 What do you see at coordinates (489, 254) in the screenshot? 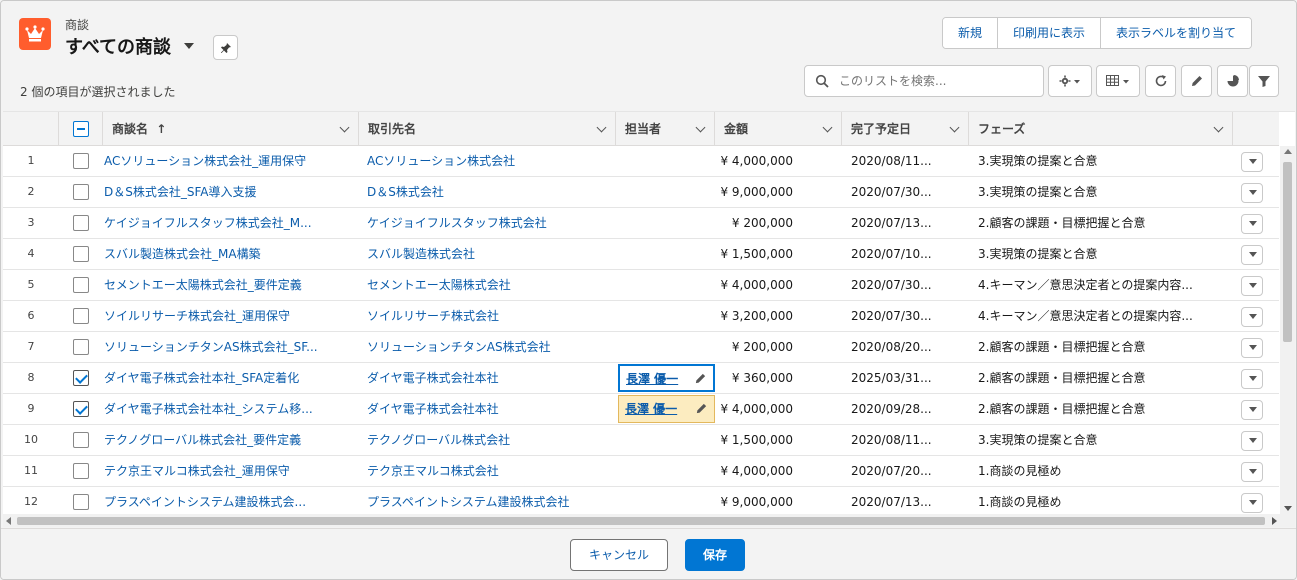
I see `account-name-link: スバル製造株式会社` at bounding box center [489, 254].